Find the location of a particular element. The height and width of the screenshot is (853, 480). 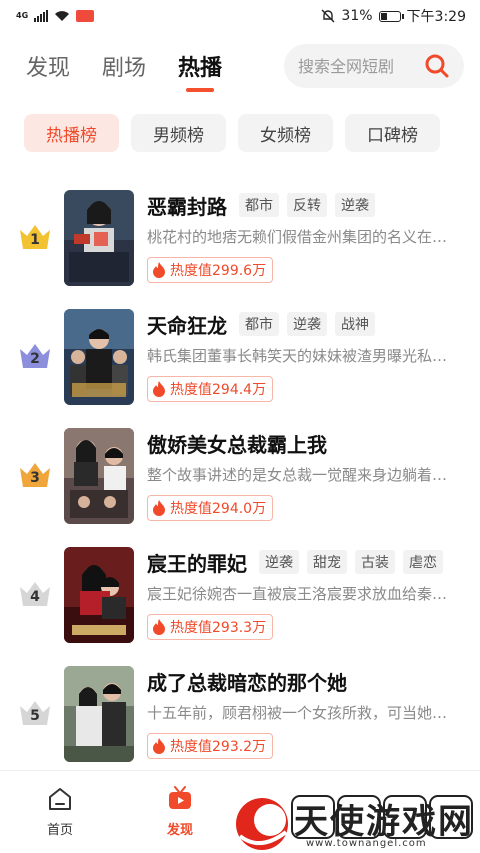

heat-badge: 热度值299.6万 is located at coordinates (210, 270).